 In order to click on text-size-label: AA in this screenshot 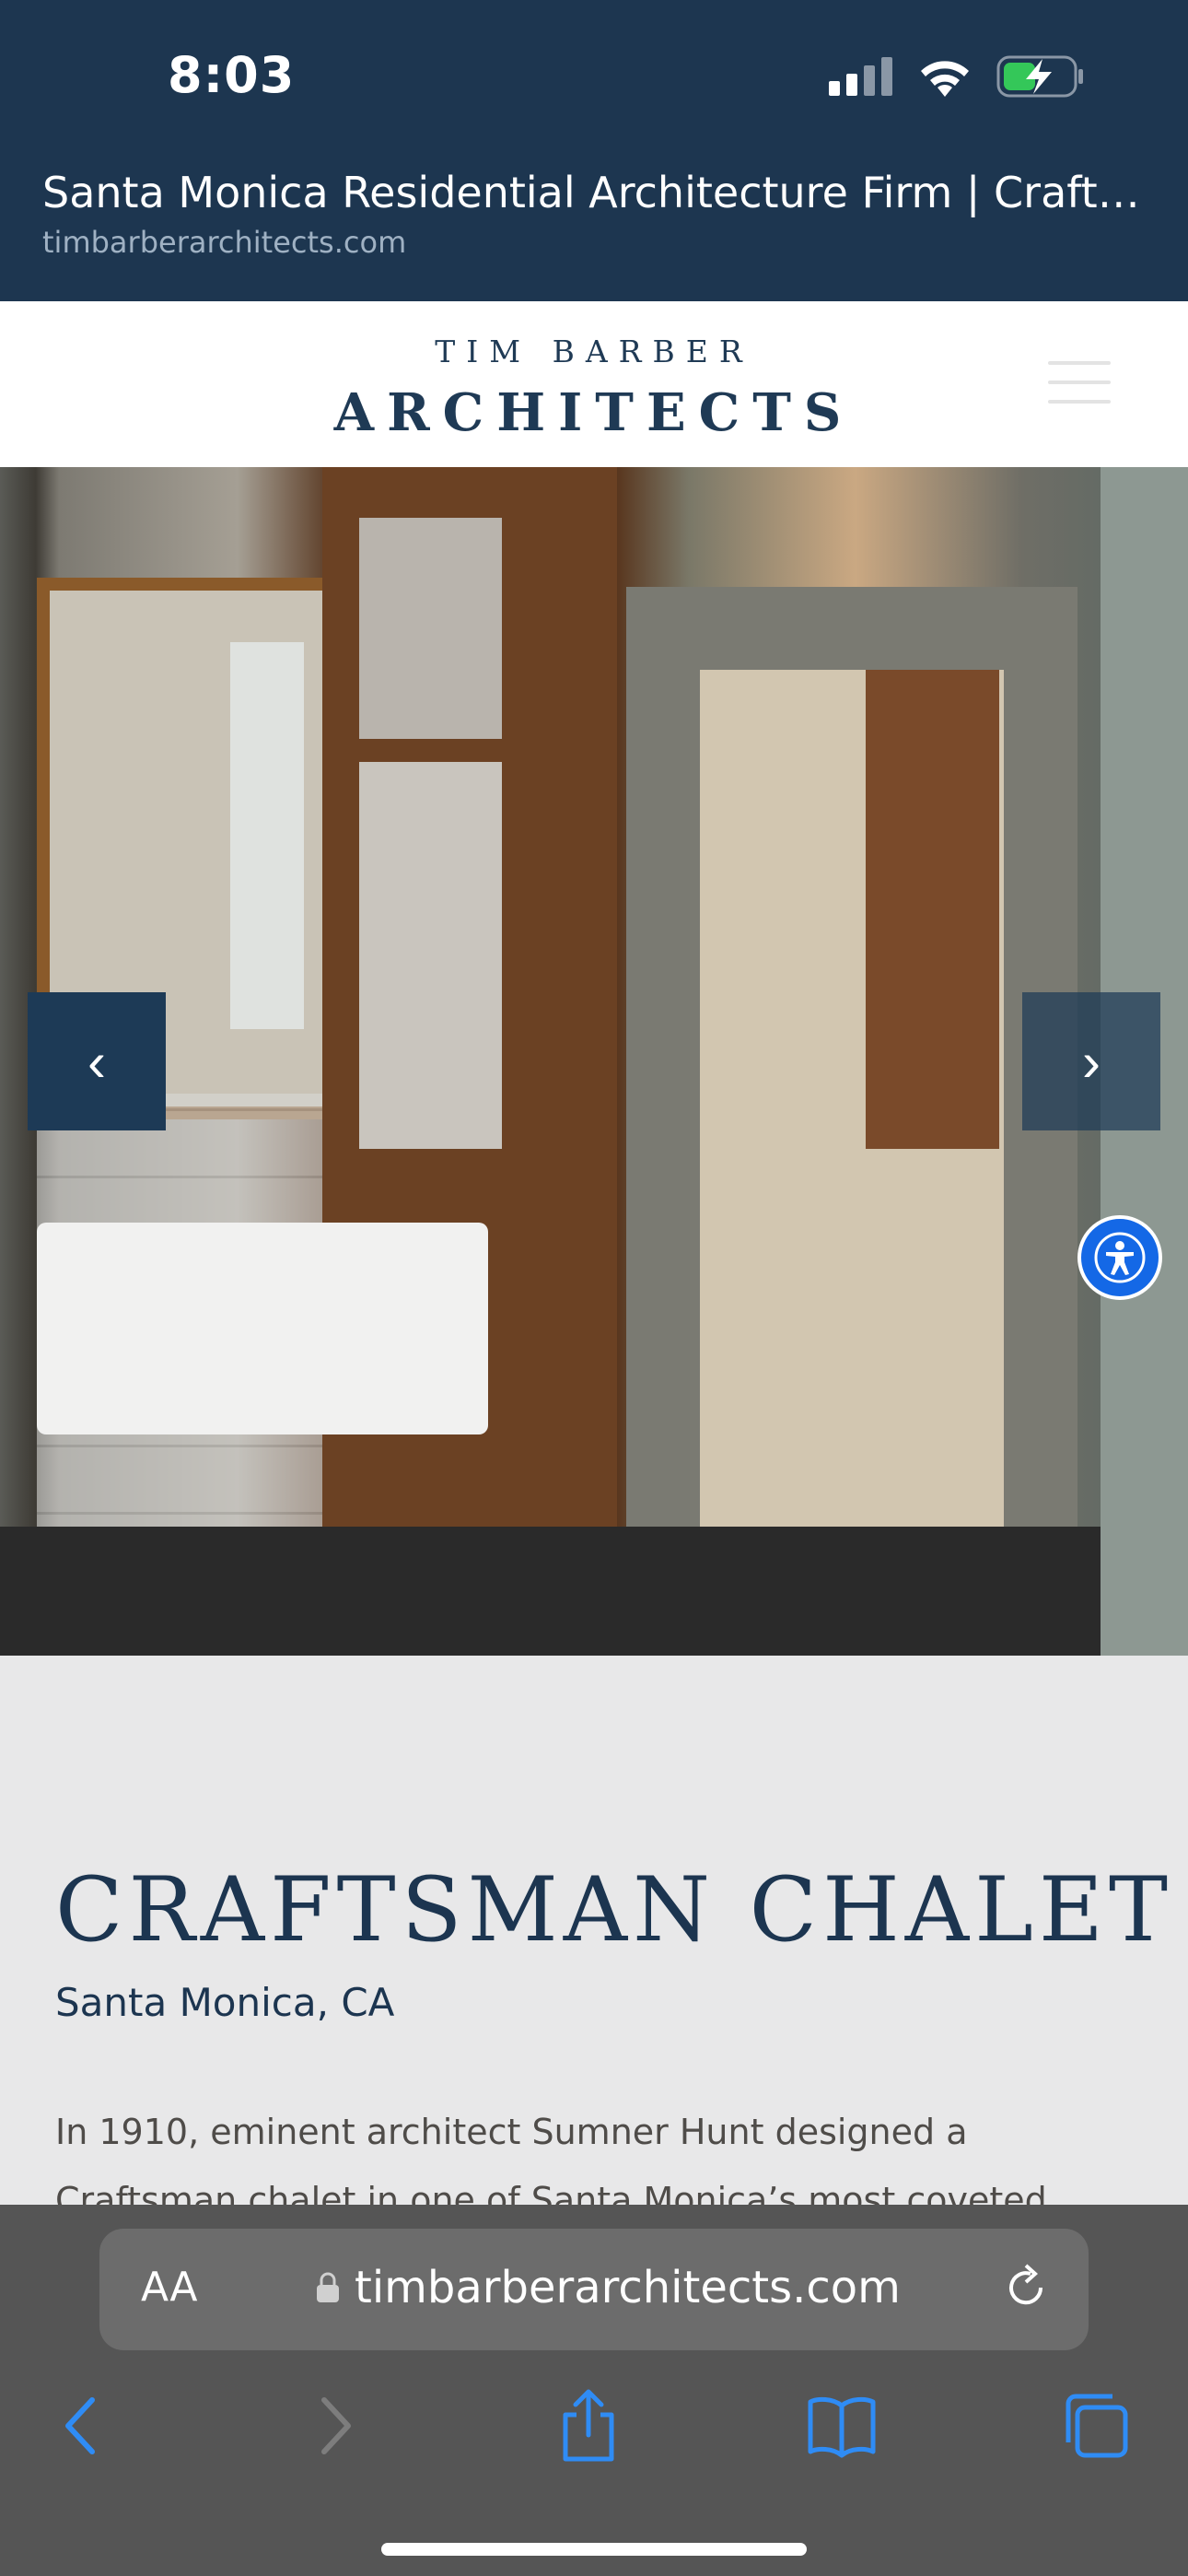, I will do `click(169, 2287)`.